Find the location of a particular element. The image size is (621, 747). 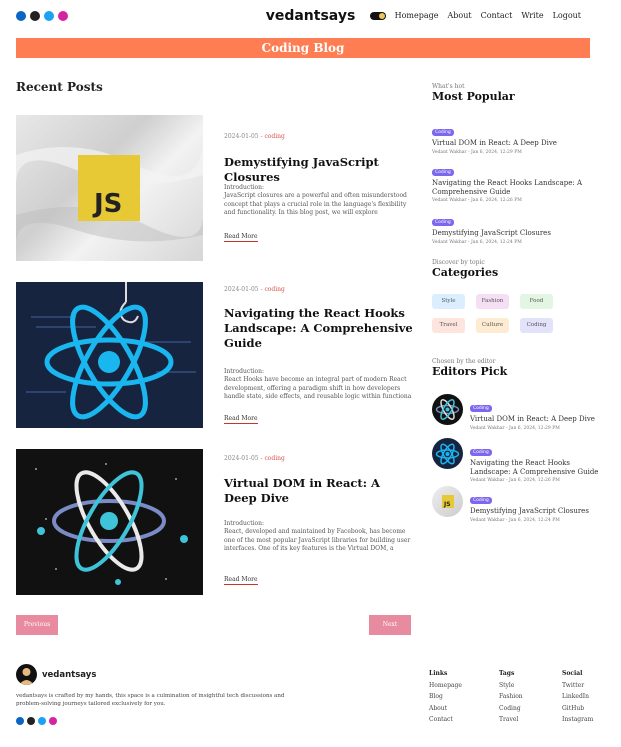

footer-link: Fashion is located at coordinates (511, 697).